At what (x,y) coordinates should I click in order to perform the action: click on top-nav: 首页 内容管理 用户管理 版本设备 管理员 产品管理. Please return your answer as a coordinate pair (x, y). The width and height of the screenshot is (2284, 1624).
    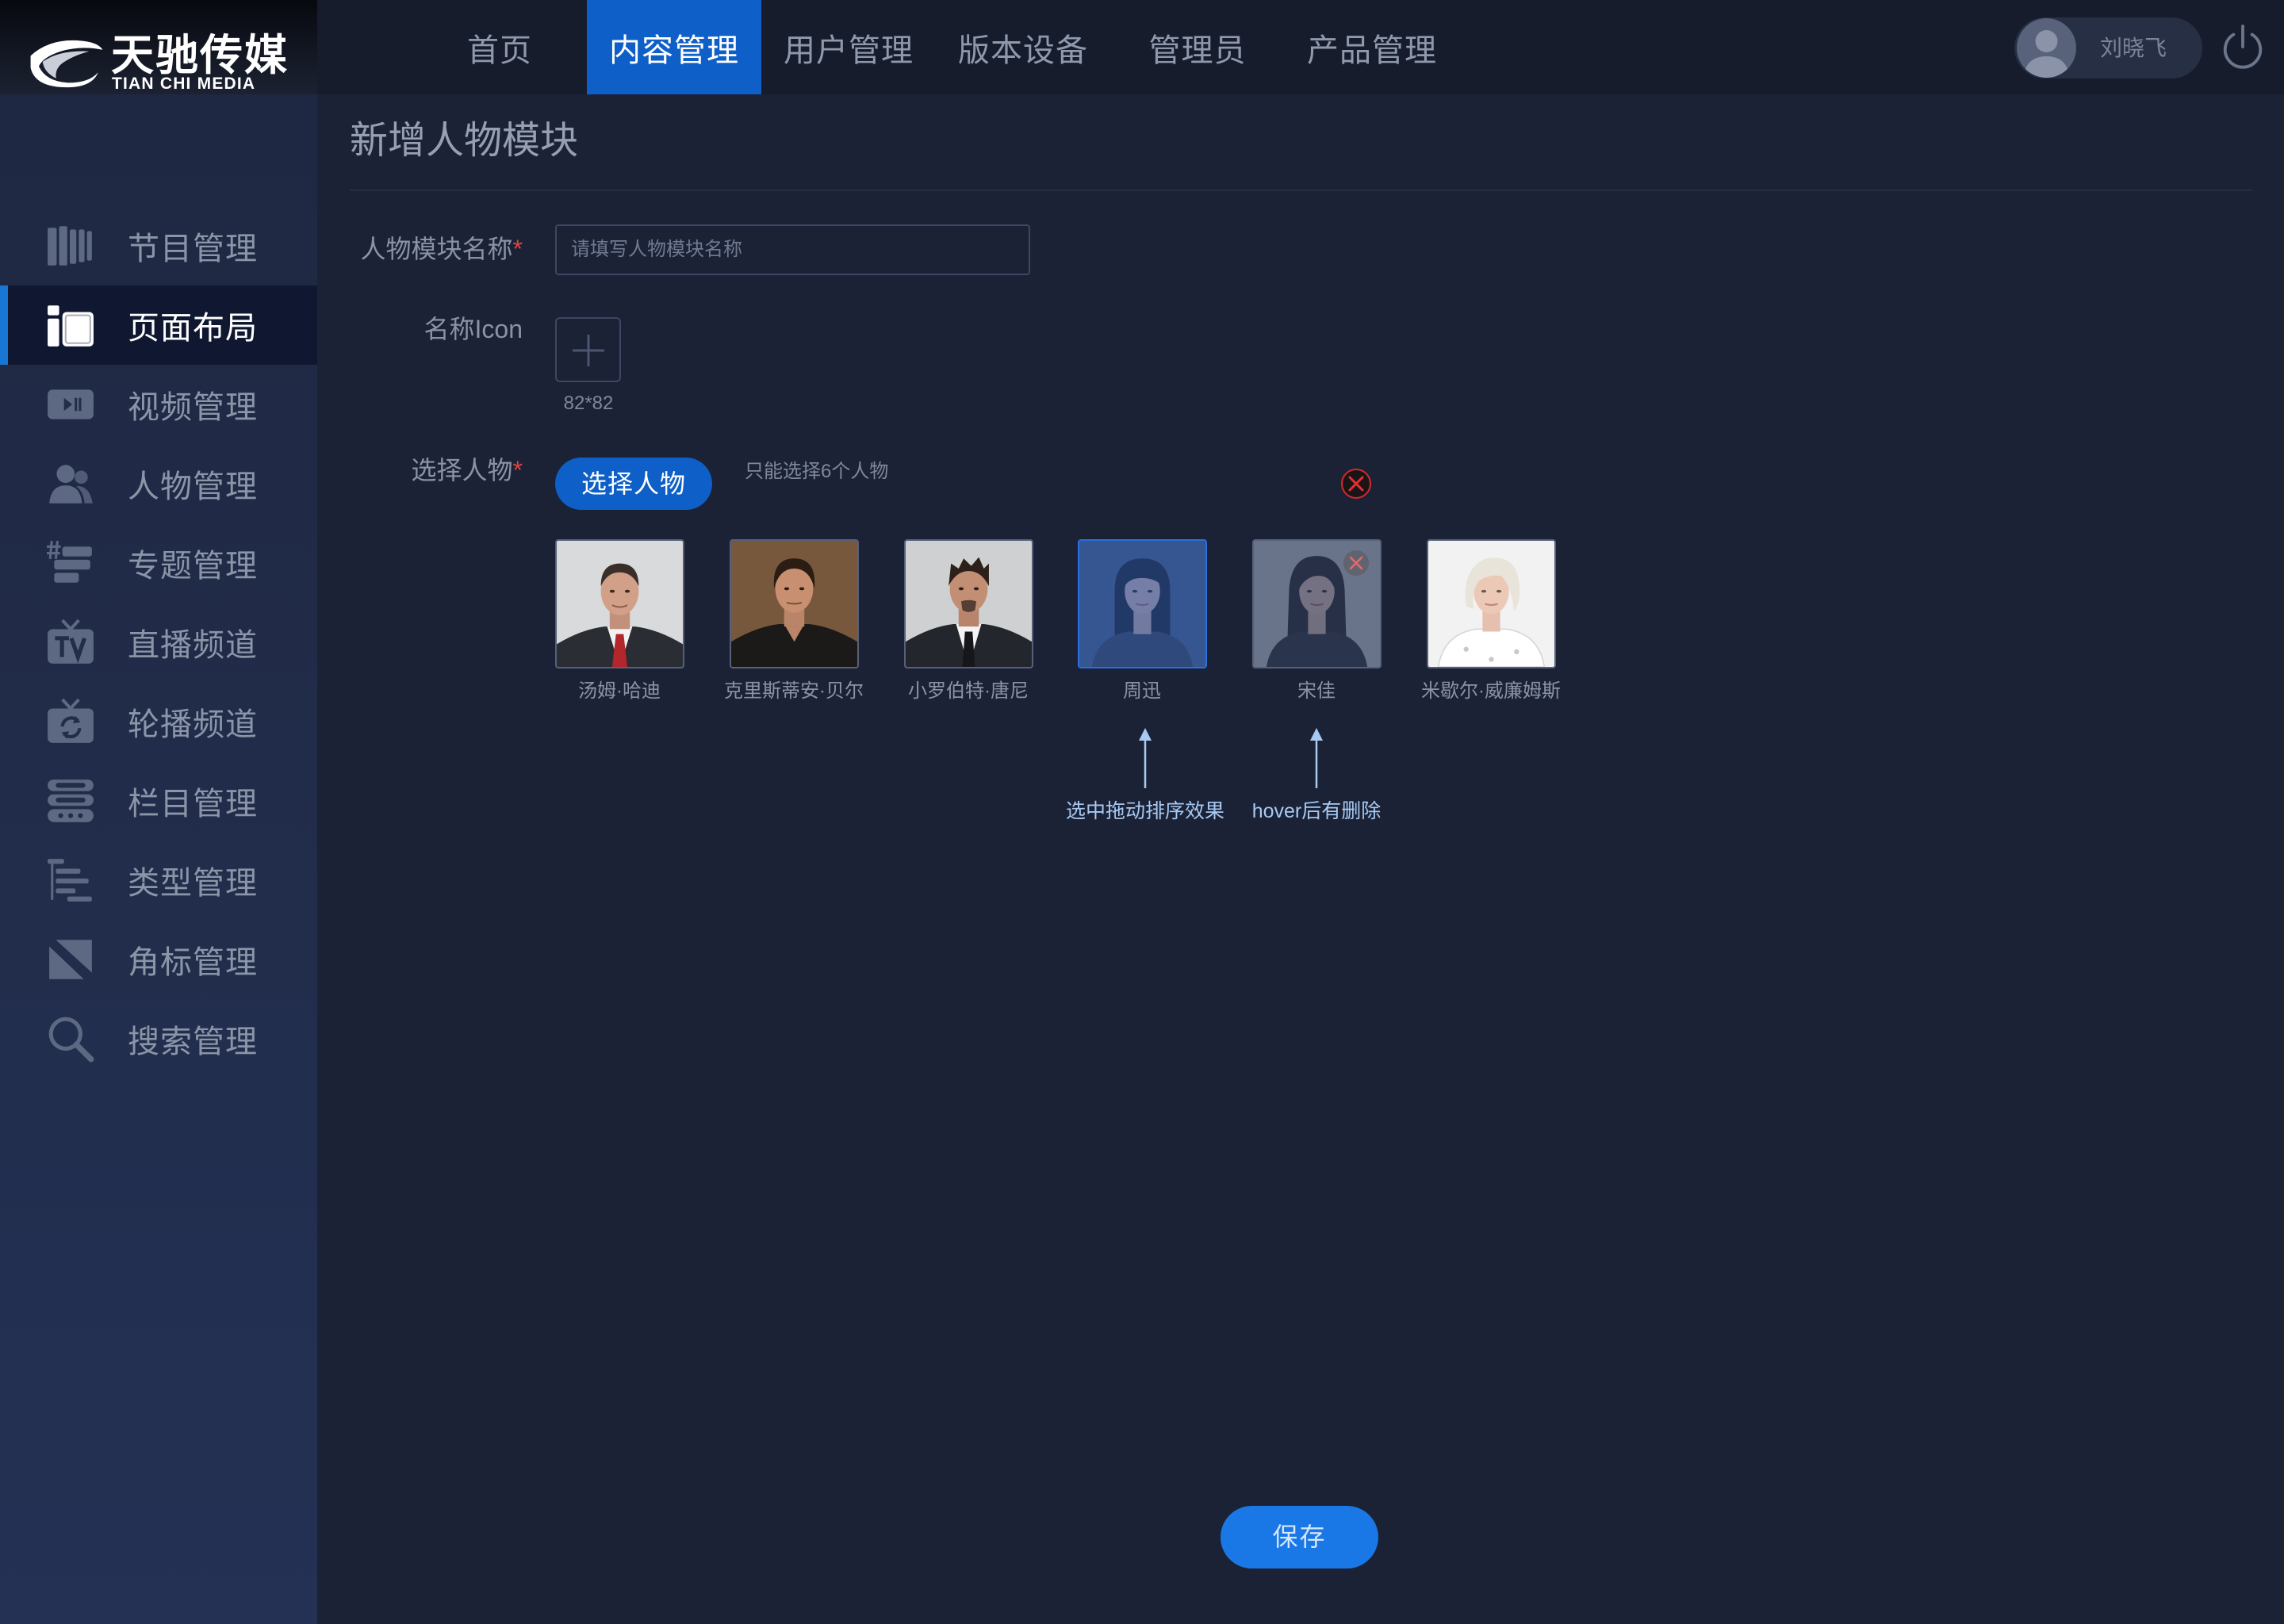
    Looking at the image, I should click on (935, 47).